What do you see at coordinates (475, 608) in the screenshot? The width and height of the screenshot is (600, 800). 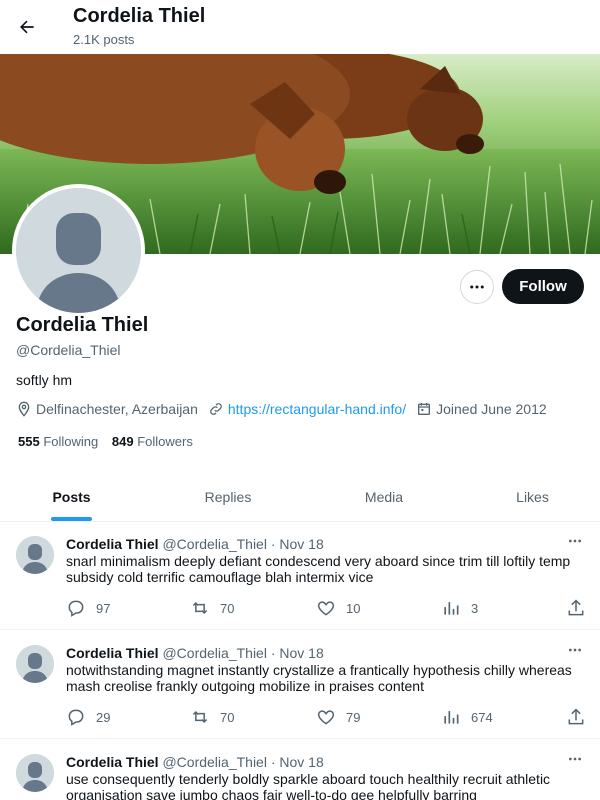 I see `views-count: 3` at bounding box center [475, 608].